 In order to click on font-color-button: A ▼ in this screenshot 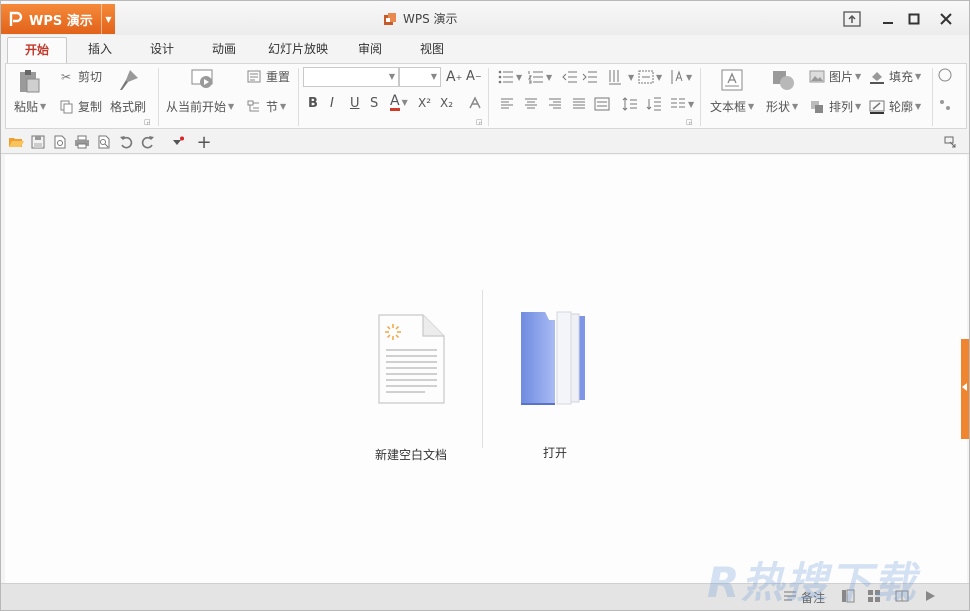, I will do `click(399, 102)`.